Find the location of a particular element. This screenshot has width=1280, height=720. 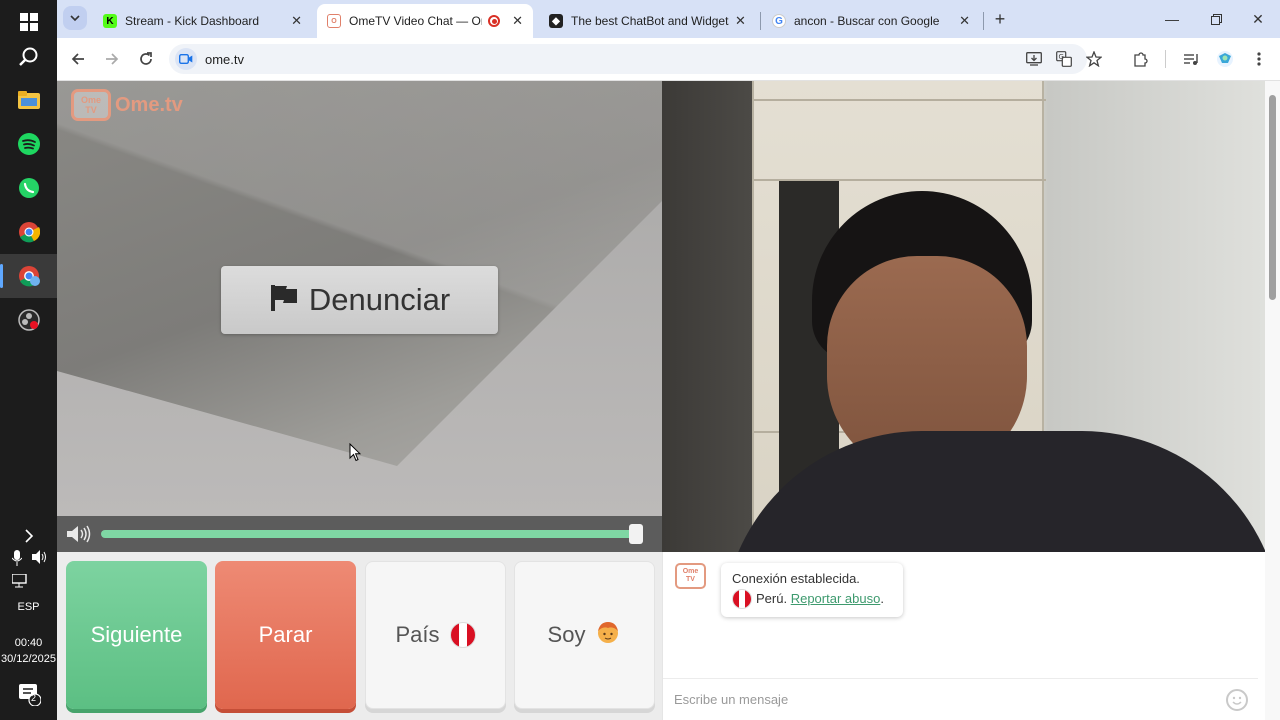

stop-button: Parar is located at coordinates (285, 635).